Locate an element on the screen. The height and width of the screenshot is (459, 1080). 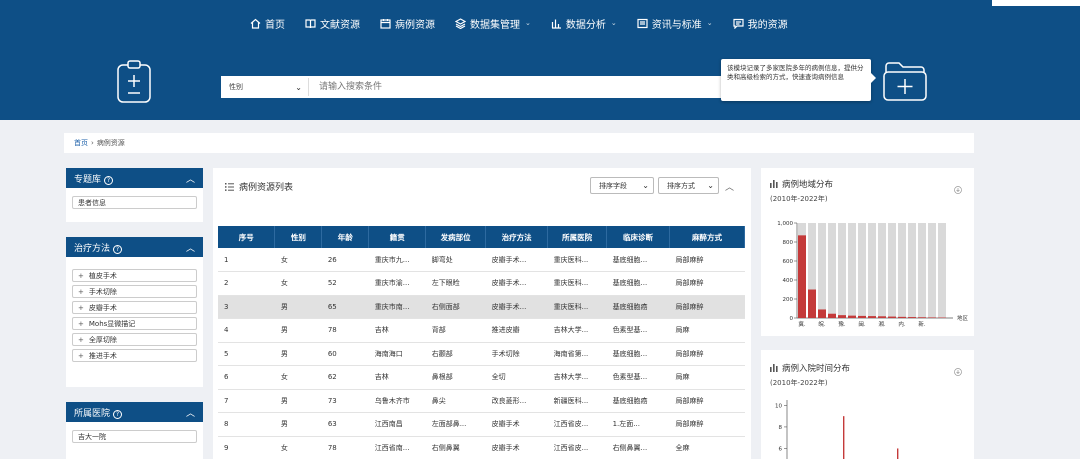
column-header: 治疗方法 is located at coordinates (517, 237).